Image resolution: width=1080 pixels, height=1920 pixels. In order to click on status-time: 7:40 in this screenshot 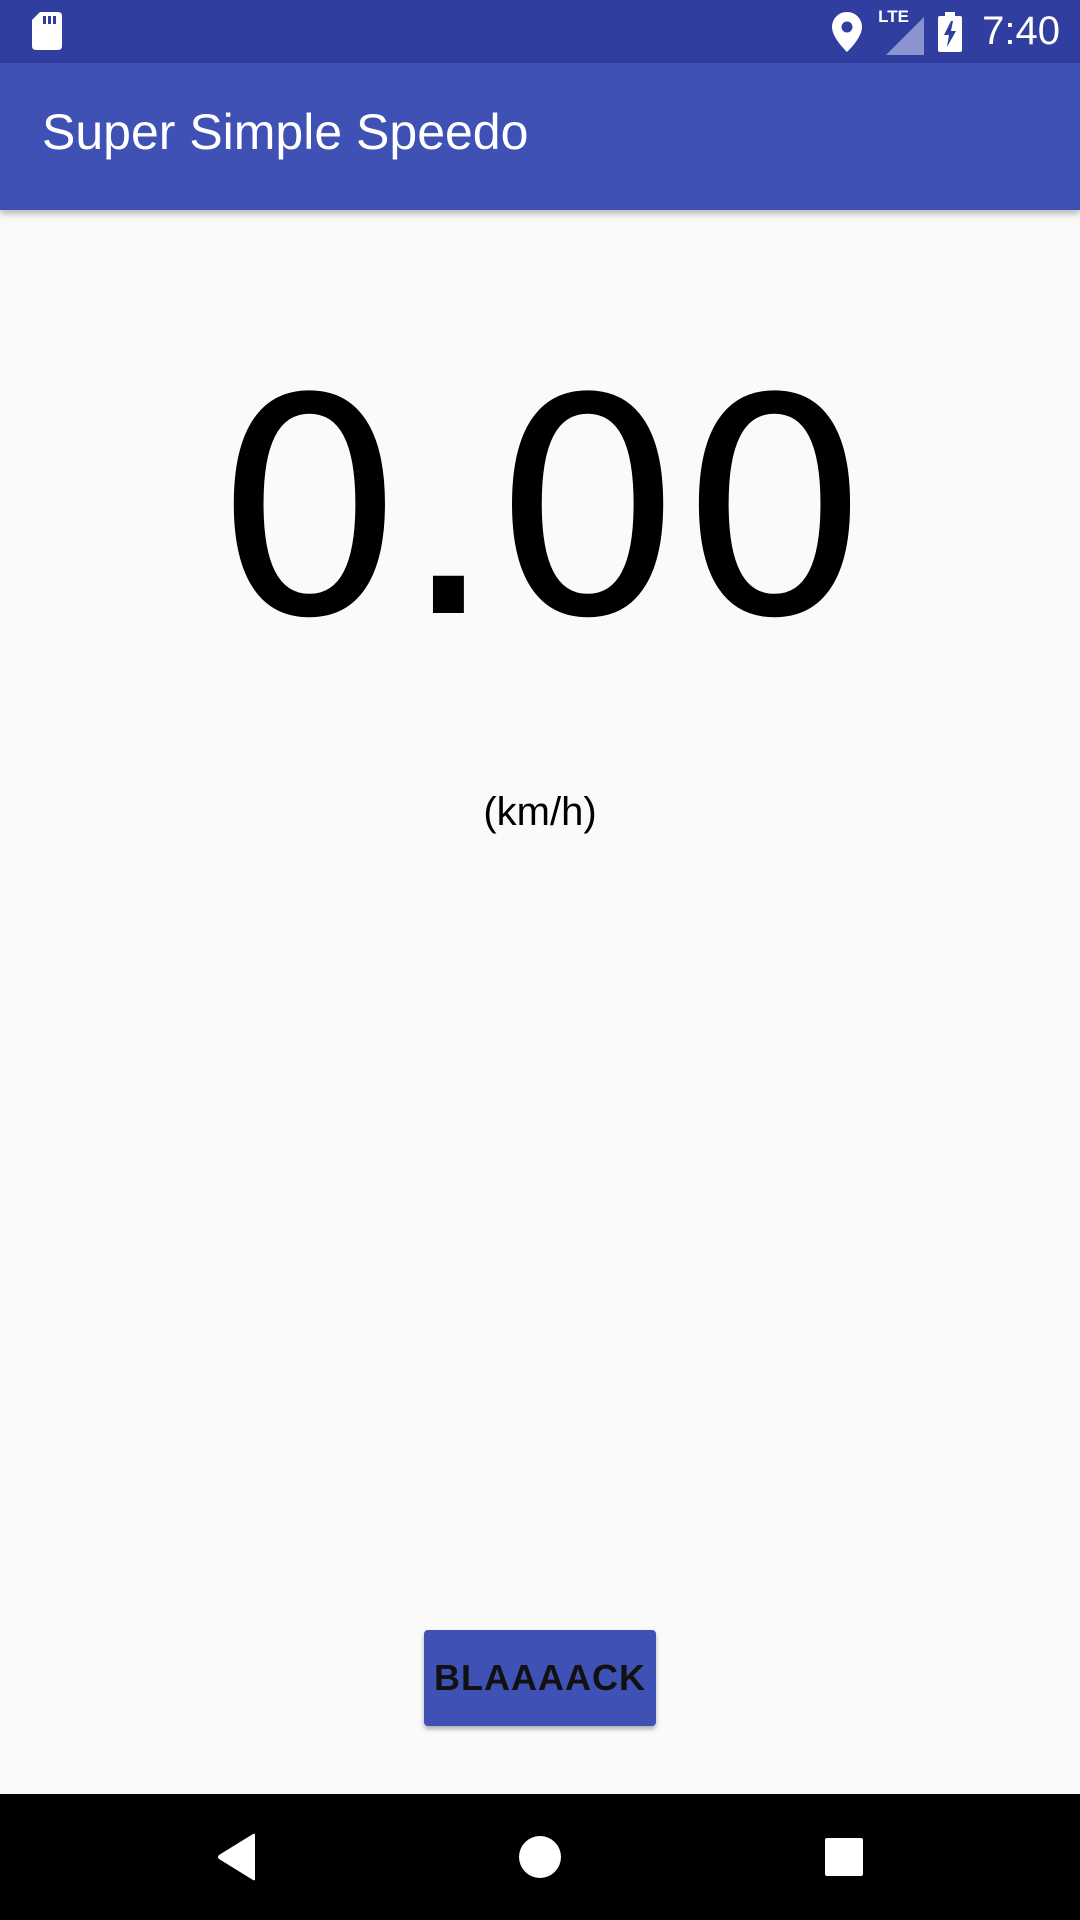, I will do `click(1021, 31)`.